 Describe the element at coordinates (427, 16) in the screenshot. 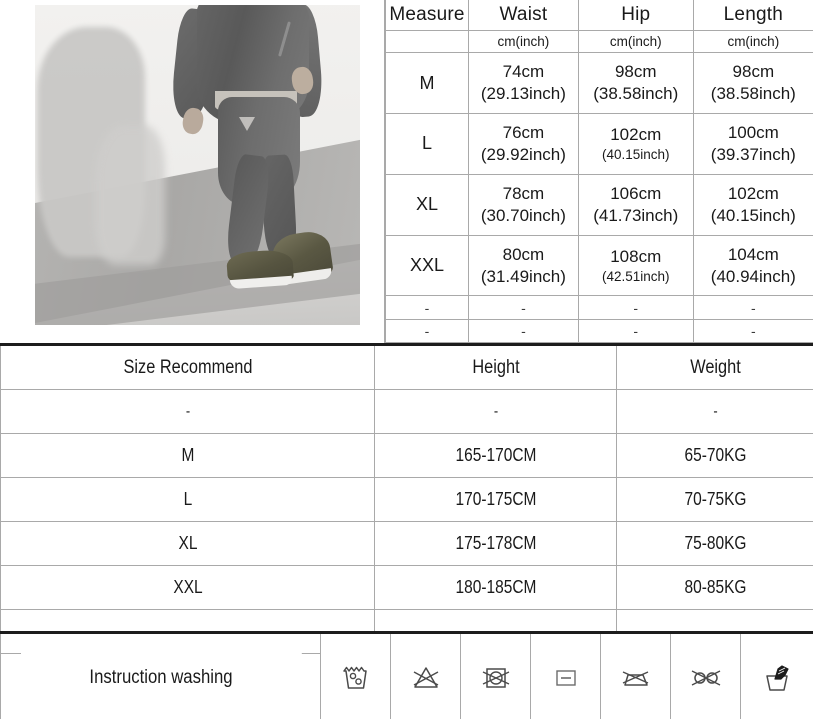

I see `measure-header-measure: Measure` at that location.